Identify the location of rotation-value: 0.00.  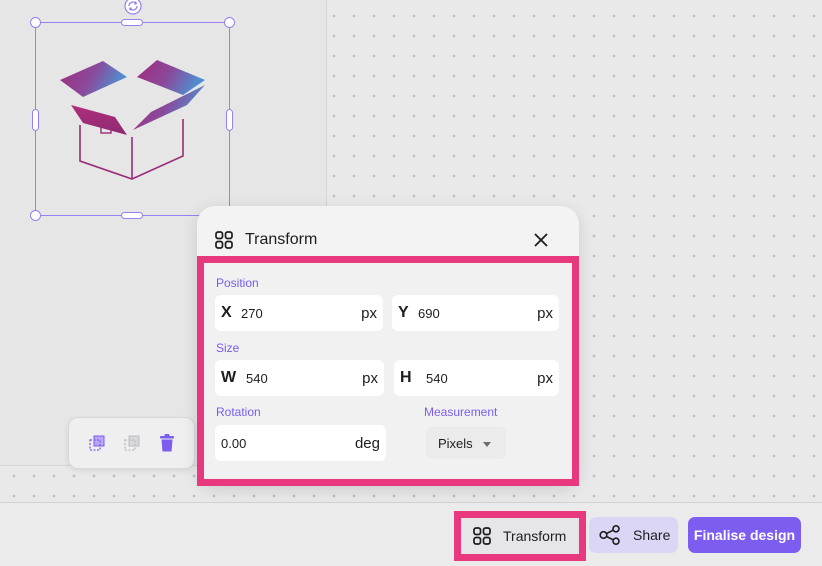
(234, 443).